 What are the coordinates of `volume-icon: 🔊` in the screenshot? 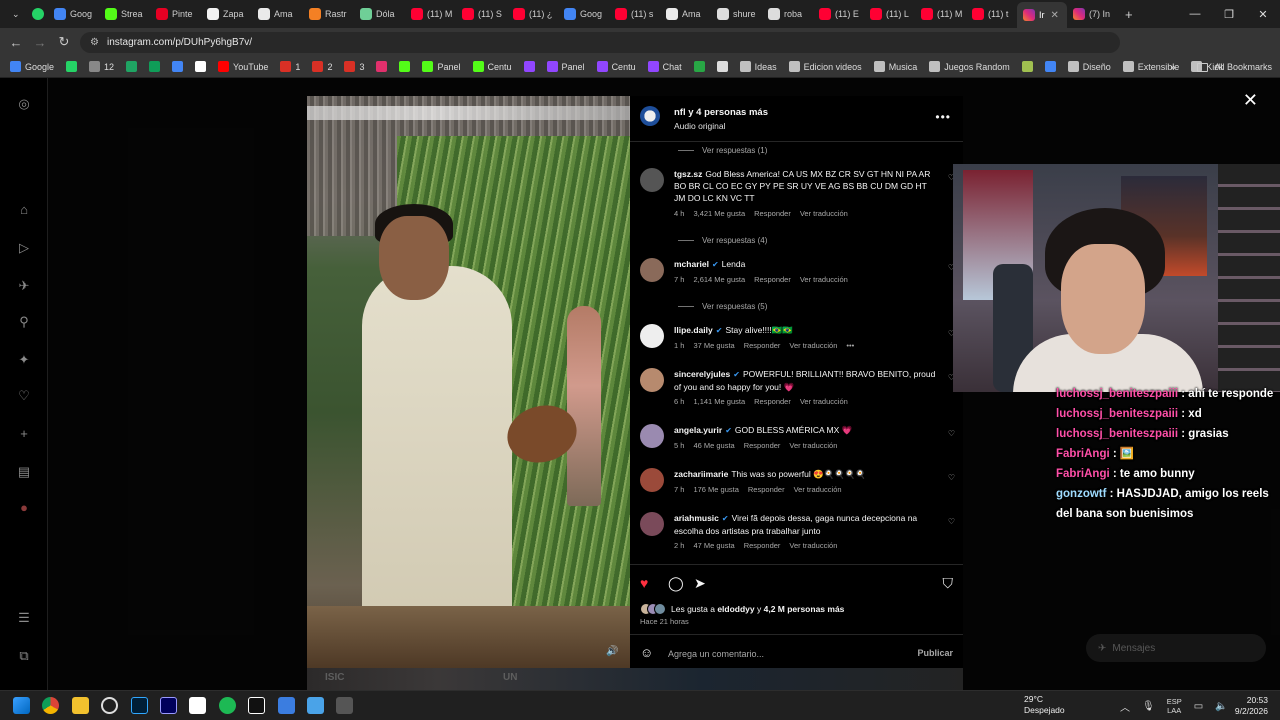 It's located at (613, 653).